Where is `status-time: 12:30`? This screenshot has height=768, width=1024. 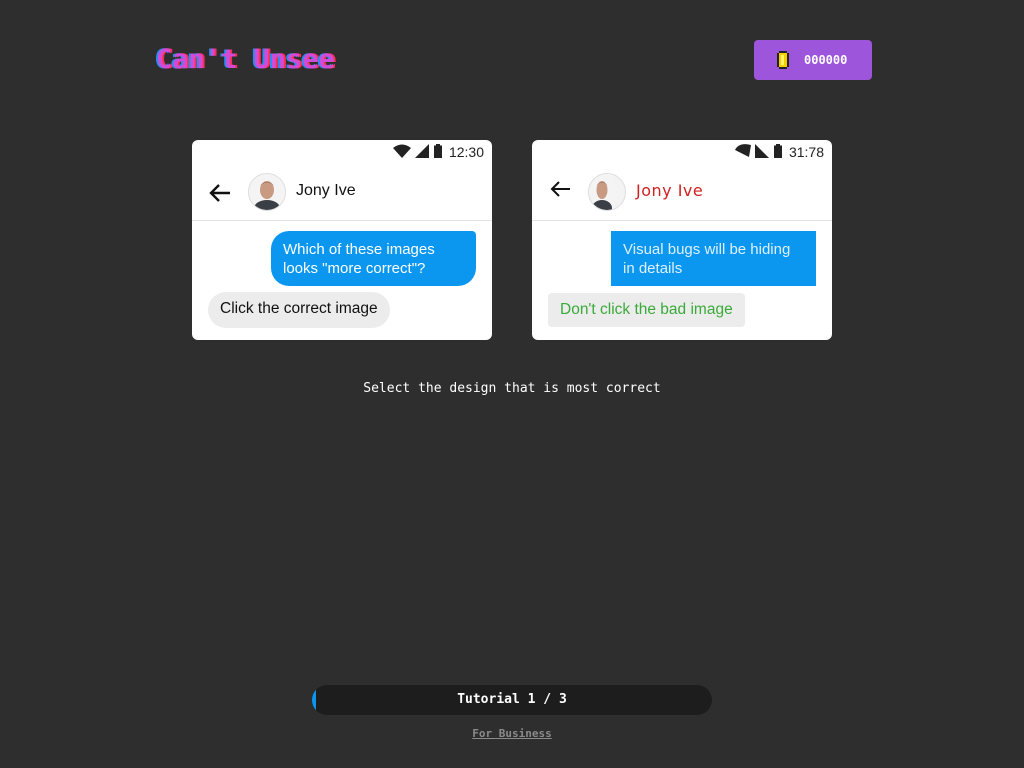
status-time: 12:30 is located at coordinates (466, 152).